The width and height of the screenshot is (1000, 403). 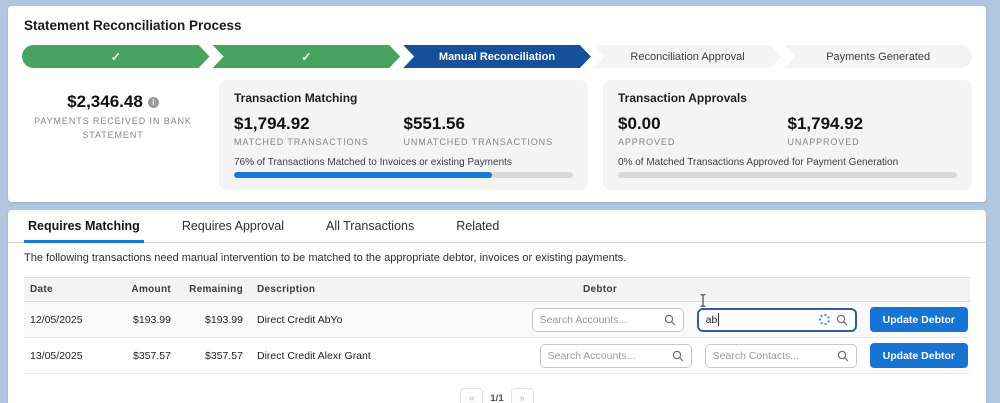 What do you see at coordinates (472, 395) in the screenshot?
I see `prev-page-button: «` at bounding box center [472, 395].